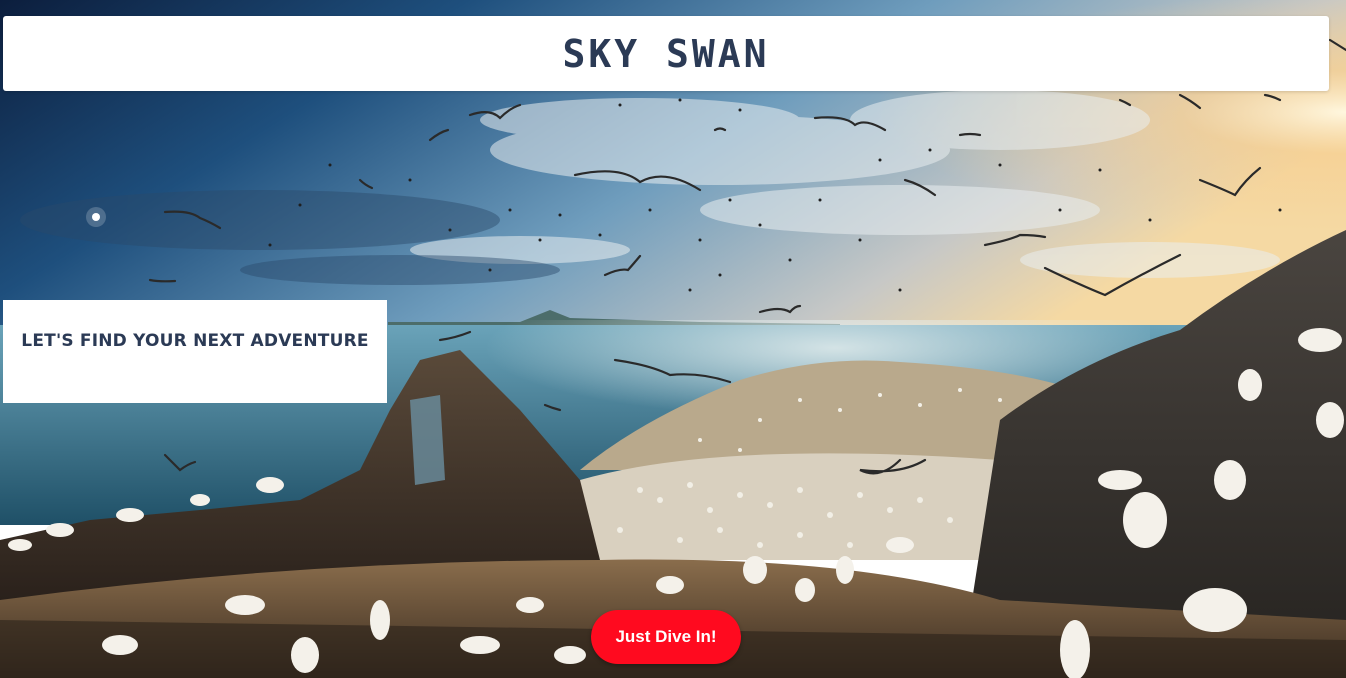 Image resolution: width=1346 pixels, height=678 pixels. I want to click on header-bar: SKY SWAN, so click(666, 53).